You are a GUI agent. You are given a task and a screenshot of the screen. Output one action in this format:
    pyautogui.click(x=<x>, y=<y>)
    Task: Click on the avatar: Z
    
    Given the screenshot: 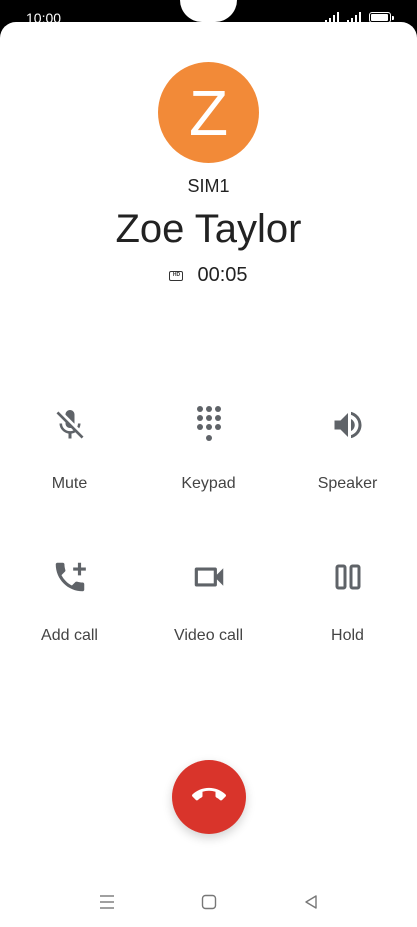 What is the action you would take?
    pyautogui.click(x=208, y=112)
    